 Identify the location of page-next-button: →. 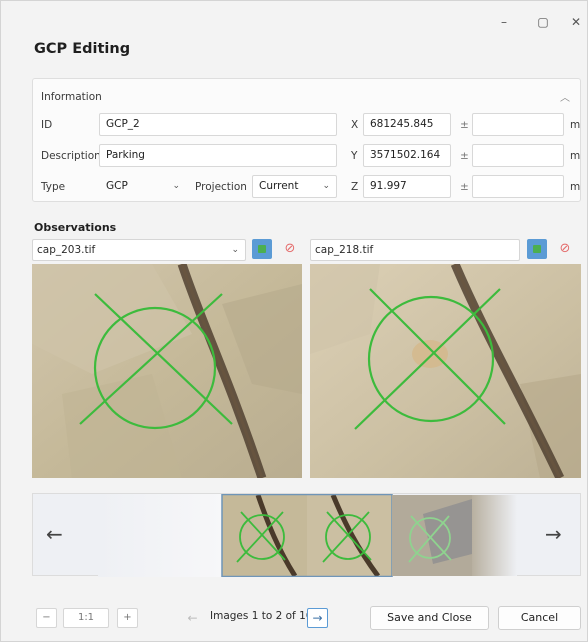
(317, 618).